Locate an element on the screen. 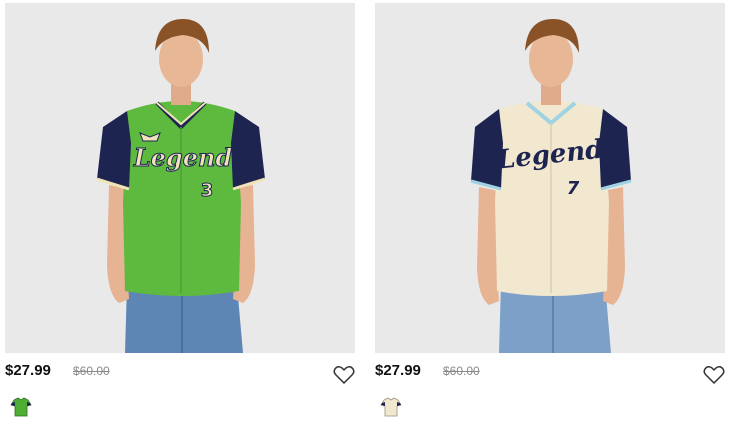  jersey-wordmark: Legend is located at coordinates (183, 157).